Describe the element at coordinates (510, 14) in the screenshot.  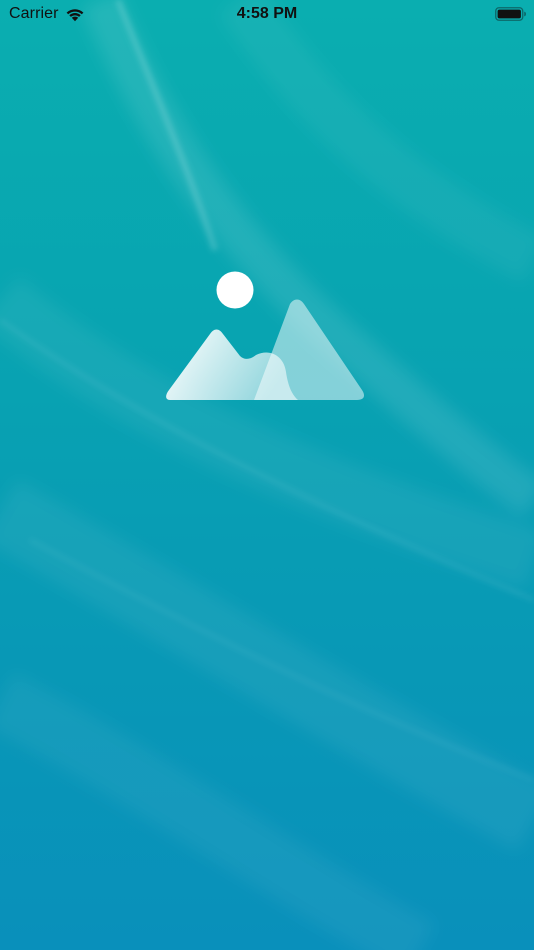
I see `battery-icon` at that location.